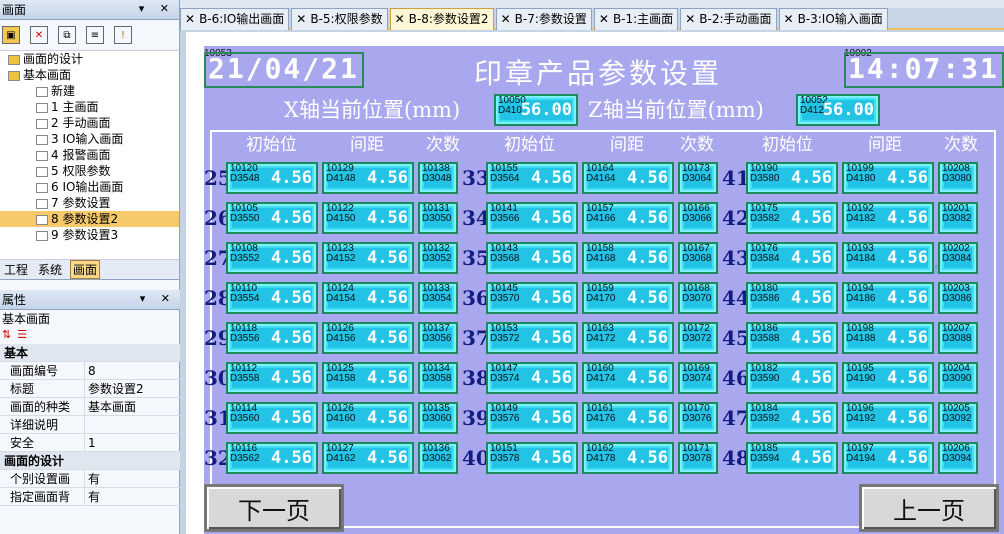 The image size is (1004, 534). Describe the element at coordinates (792, 458) in the screenshot. I see `parameter-field: 10185 D3594 4.56` at that location.